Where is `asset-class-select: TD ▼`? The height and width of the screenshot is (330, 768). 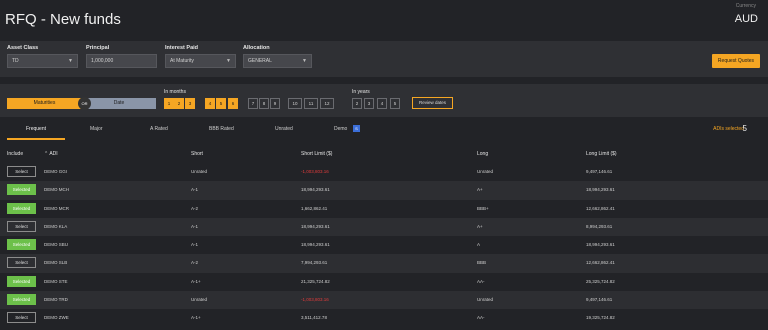
asset-class-select: TD ▼ is located at coordinates (42, 61).